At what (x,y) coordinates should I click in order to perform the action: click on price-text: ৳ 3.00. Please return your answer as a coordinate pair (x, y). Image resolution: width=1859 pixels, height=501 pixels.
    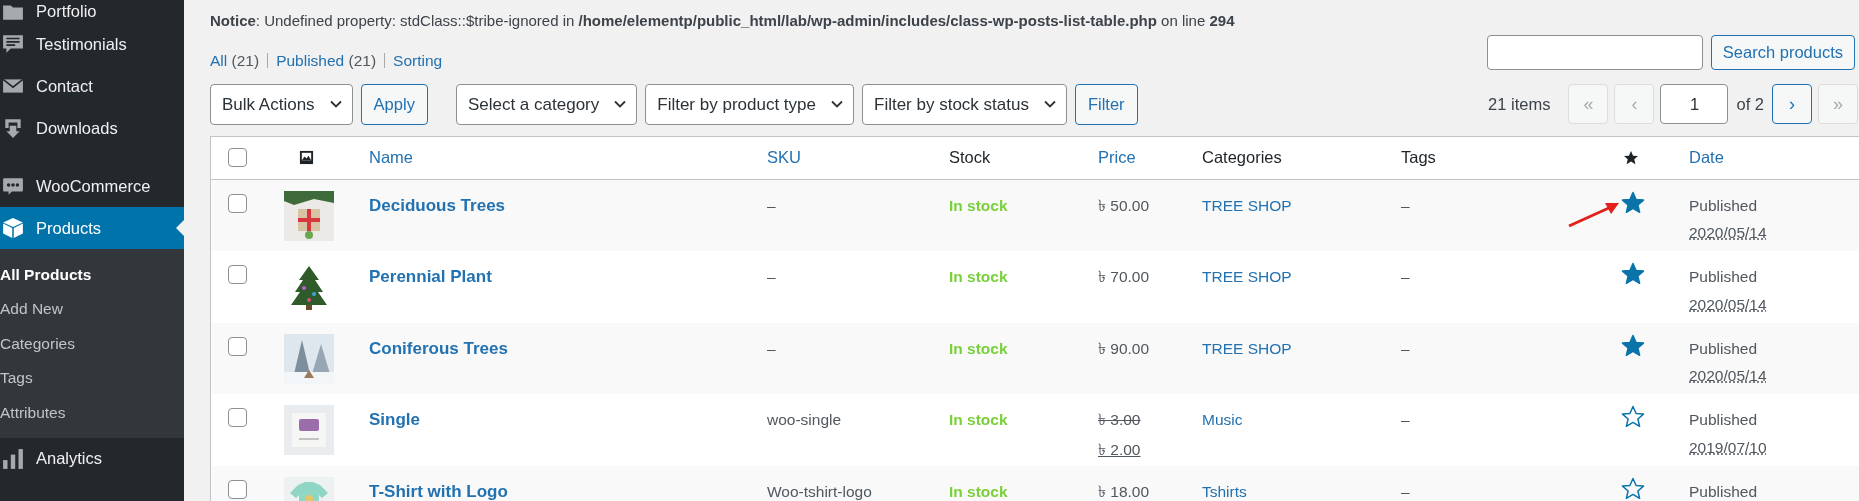
    Looking at the image, I should click on (1119, 420).